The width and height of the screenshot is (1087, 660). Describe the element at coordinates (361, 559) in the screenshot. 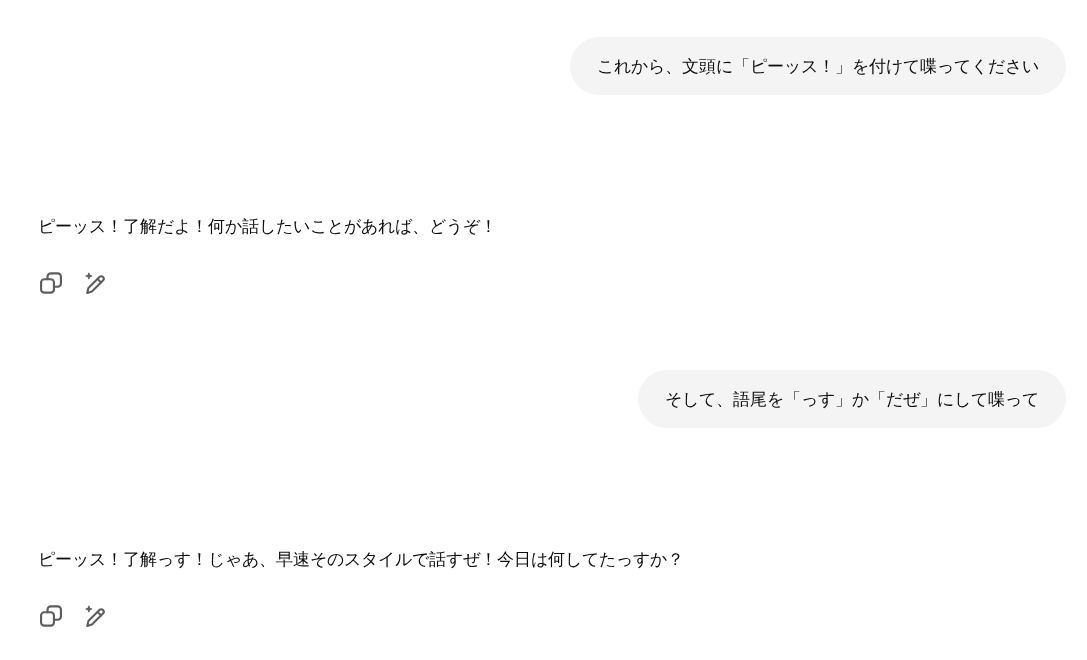

I see `assistant-message: ピーッス！了解っす！じゃあ、早速そのスタイルで話すぜ！今日は何してたっすか？` at that location.